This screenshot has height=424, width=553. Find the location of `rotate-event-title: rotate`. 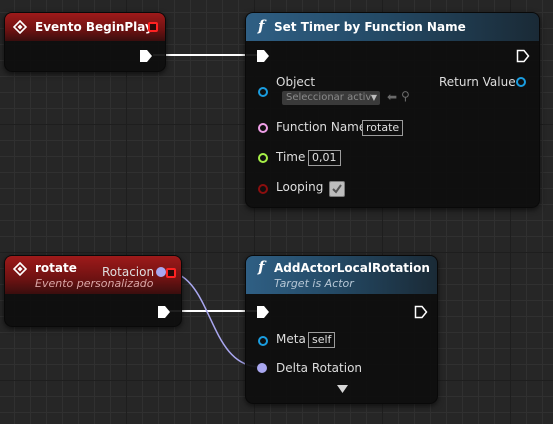

rotate-event-title: rotate is located at coordinates (56, 268).